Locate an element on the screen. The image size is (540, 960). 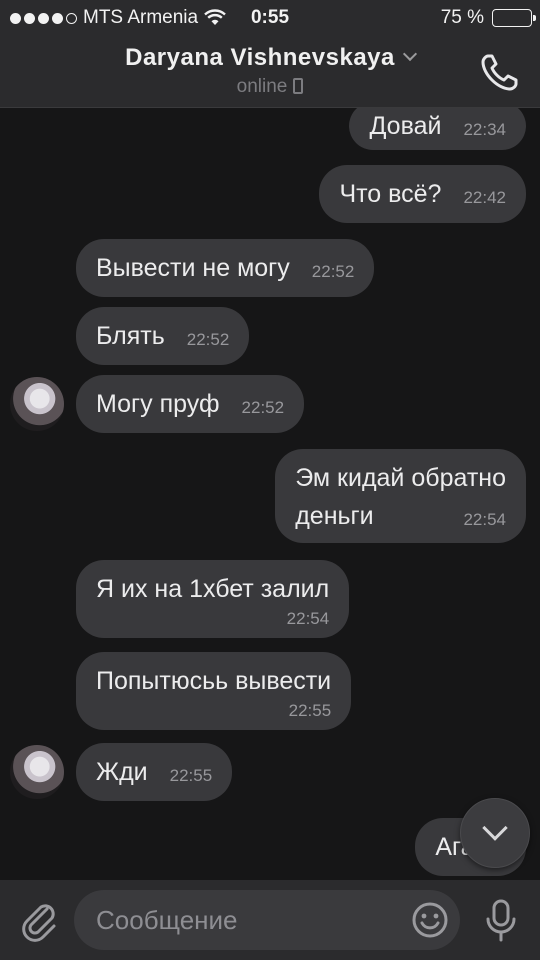
message-field is located at coordinates (267, 920).